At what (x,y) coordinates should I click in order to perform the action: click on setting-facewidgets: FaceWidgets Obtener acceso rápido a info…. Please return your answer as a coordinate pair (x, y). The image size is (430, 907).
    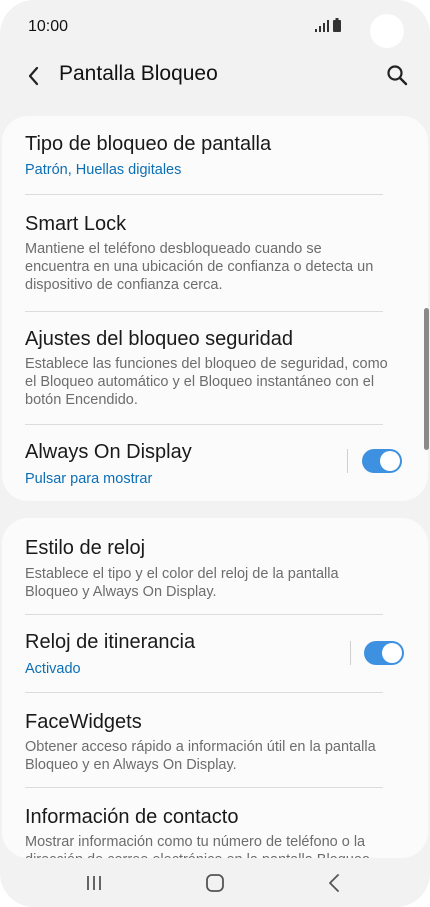
    Looking at the image, I should click on (215, 740).